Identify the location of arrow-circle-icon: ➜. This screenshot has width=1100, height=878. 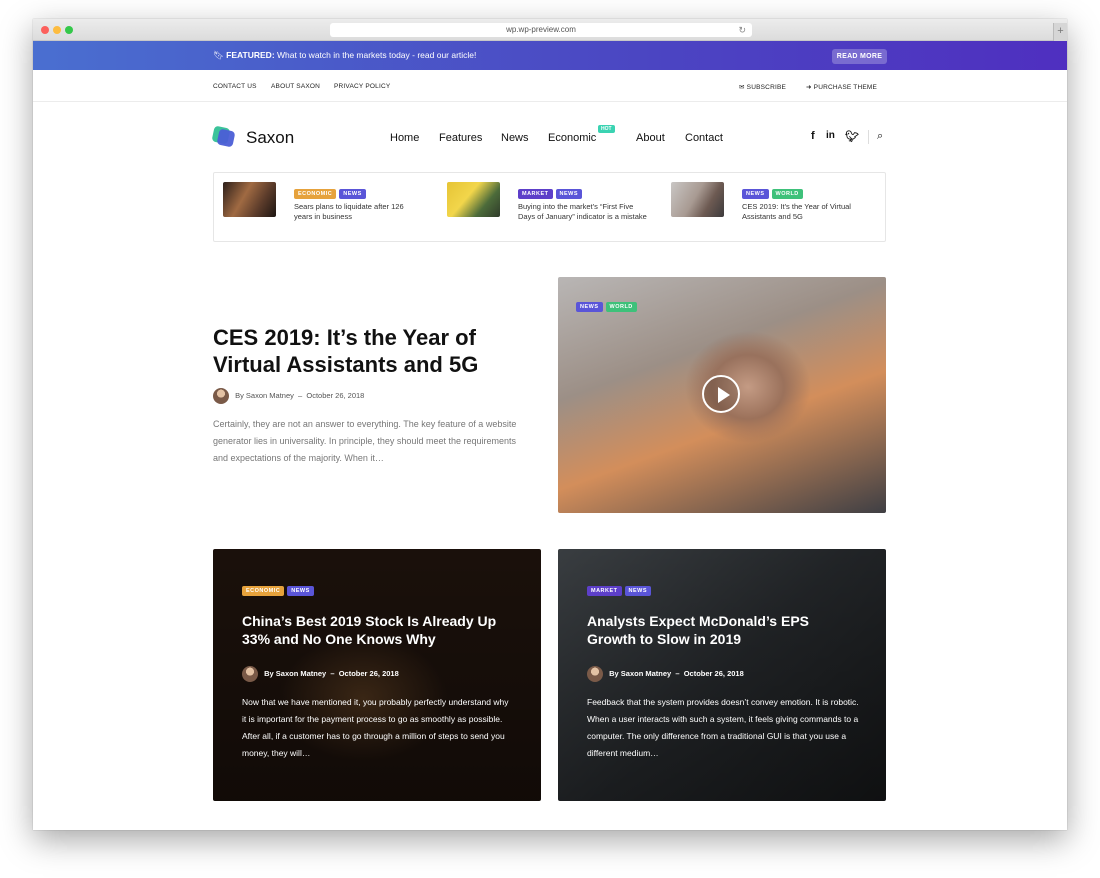
(809, 87).